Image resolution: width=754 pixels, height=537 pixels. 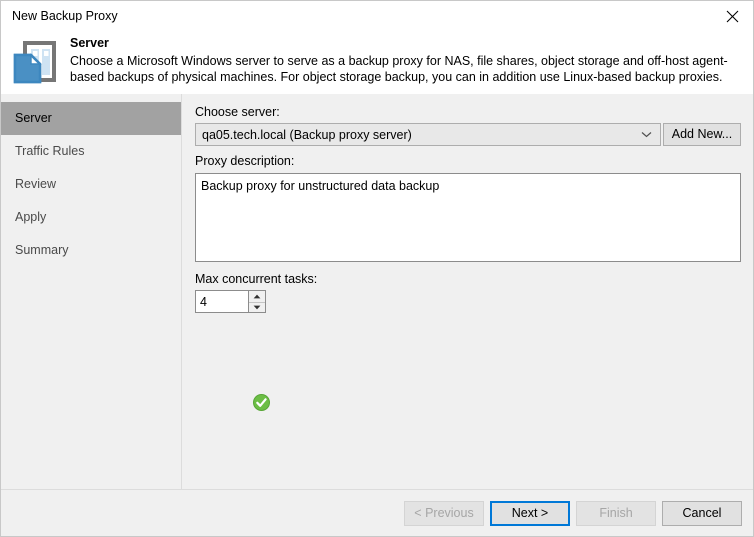 I want to click on previous-label: < Previous, so click(x=444, y=513).